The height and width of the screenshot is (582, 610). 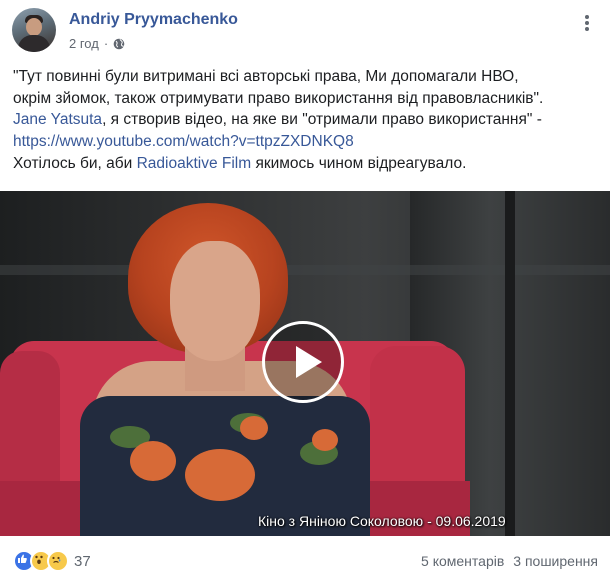 What do you see at coordinates (57, 119) in the screenshot?
I see `mention-jane-yatsuta: Jane Yatsuta` at bounding box center [57, 119].